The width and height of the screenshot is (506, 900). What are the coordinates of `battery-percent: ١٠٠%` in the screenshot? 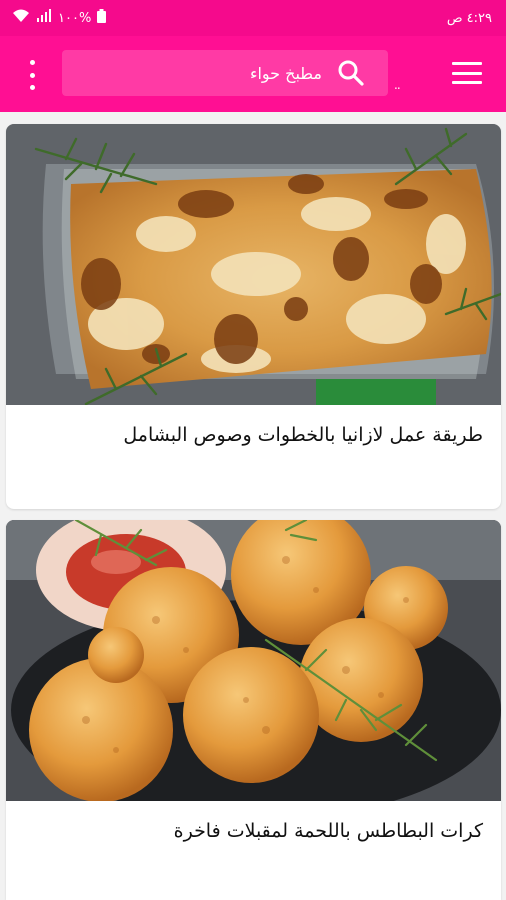 It's located at (75, 18).